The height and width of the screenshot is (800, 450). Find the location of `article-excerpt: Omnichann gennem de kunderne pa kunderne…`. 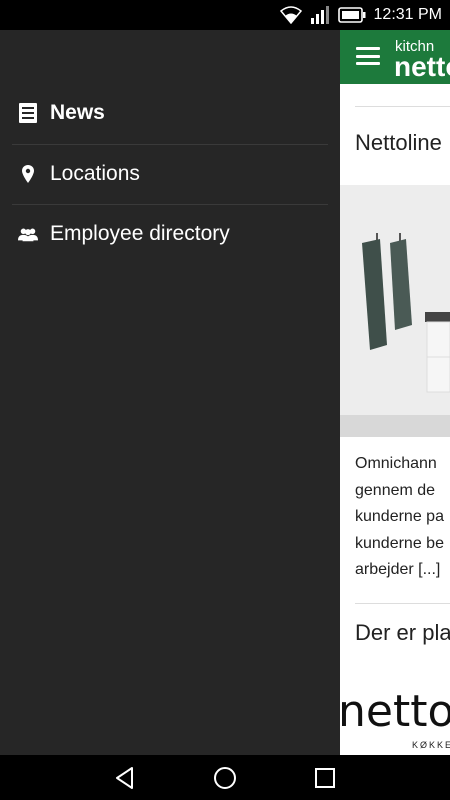

article-excerpt: Omnichann gennem de kunderne pa kunderne… is located at coordinates (402, 517).